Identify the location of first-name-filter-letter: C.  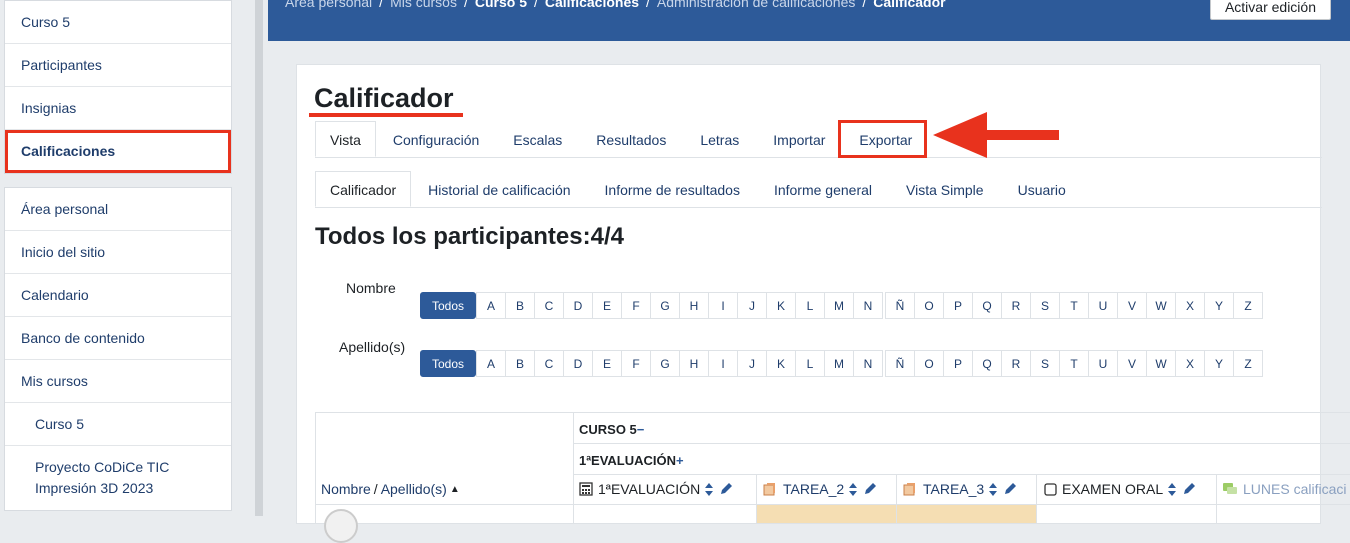
(549, 305).